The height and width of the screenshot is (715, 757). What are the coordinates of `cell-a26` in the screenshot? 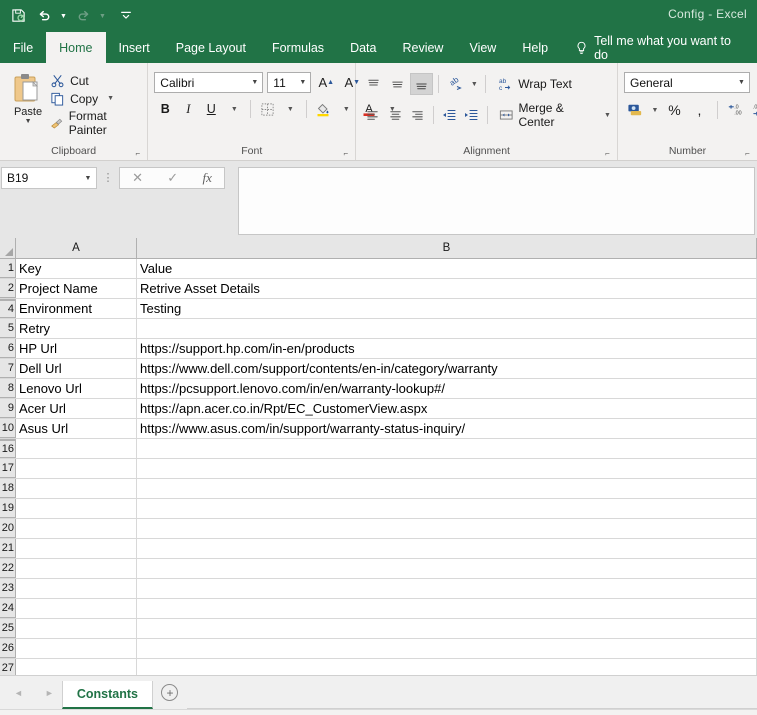 It's located at (76, 648).